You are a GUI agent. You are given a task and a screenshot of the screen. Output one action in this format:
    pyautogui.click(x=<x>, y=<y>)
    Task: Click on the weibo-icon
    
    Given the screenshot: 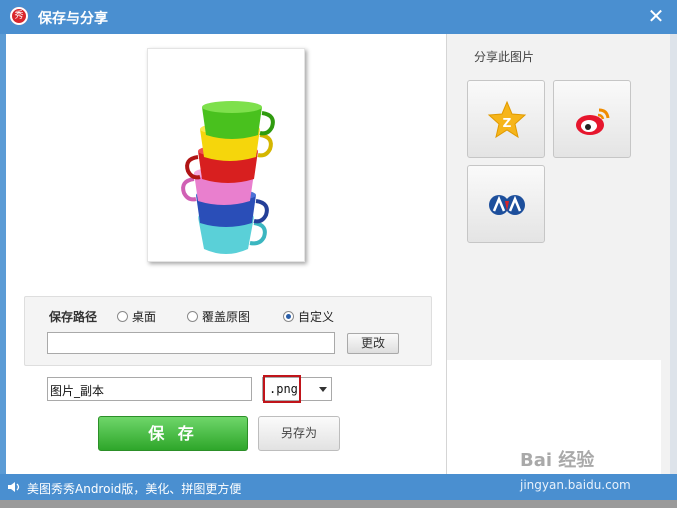 What is the action you would take?
    pyautogui.click(x=593, y=121)
    